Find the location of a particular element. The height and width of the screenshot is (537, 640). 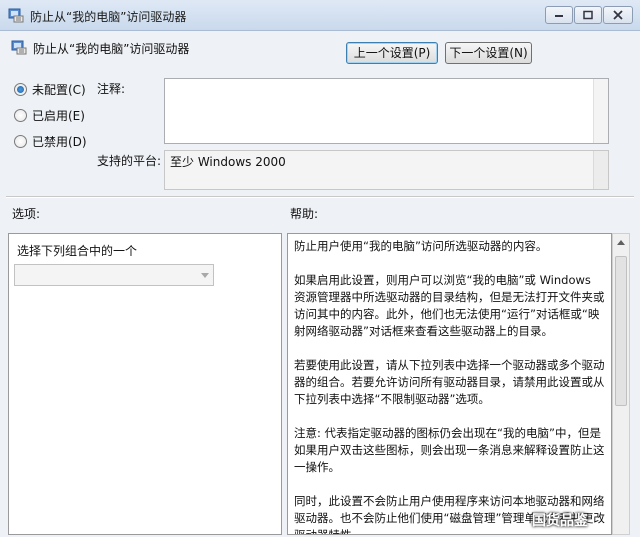

combo-dropdown-button is located at coordinates (205, 275).